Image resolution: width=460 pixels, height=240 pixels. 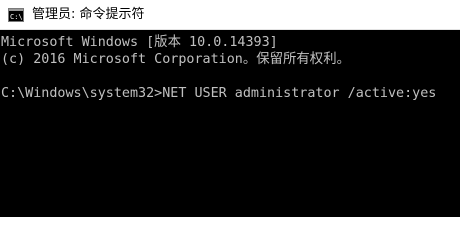 What do you see at coordinates (230, 15) in the screenshot?
I see `title-bar: C:\ 管理员: 命令提示符` at bounding box center [230, 15].